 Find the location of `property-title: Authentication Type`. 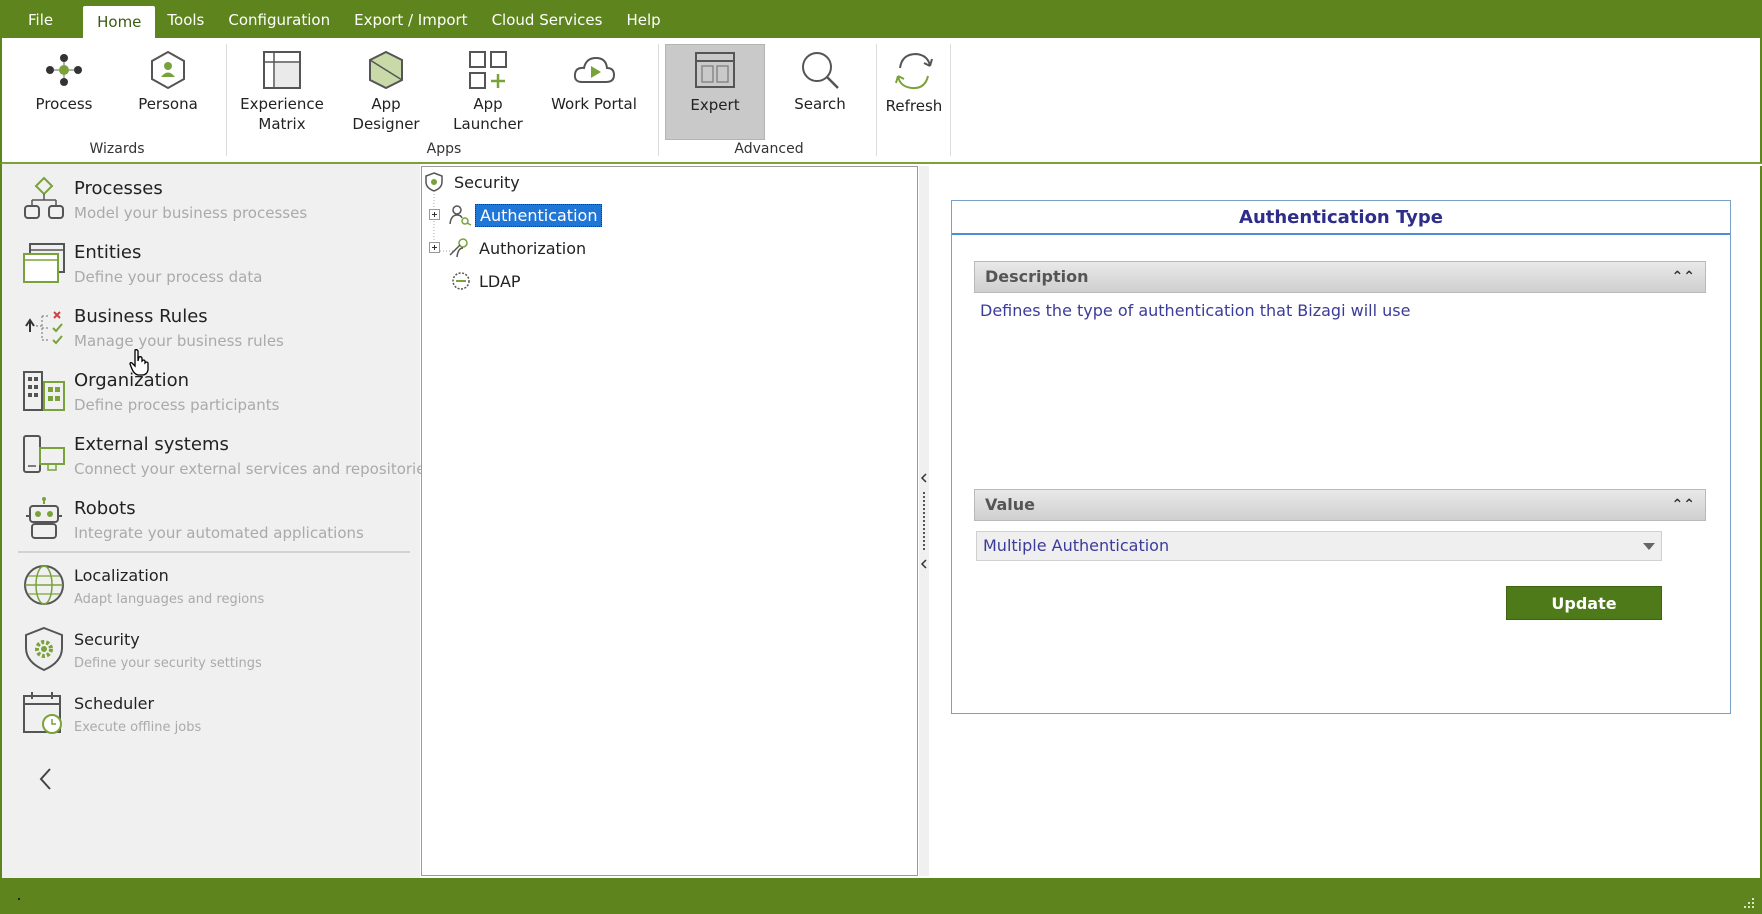

property-title: Authentication Type is located at coordinates (1341, 218).